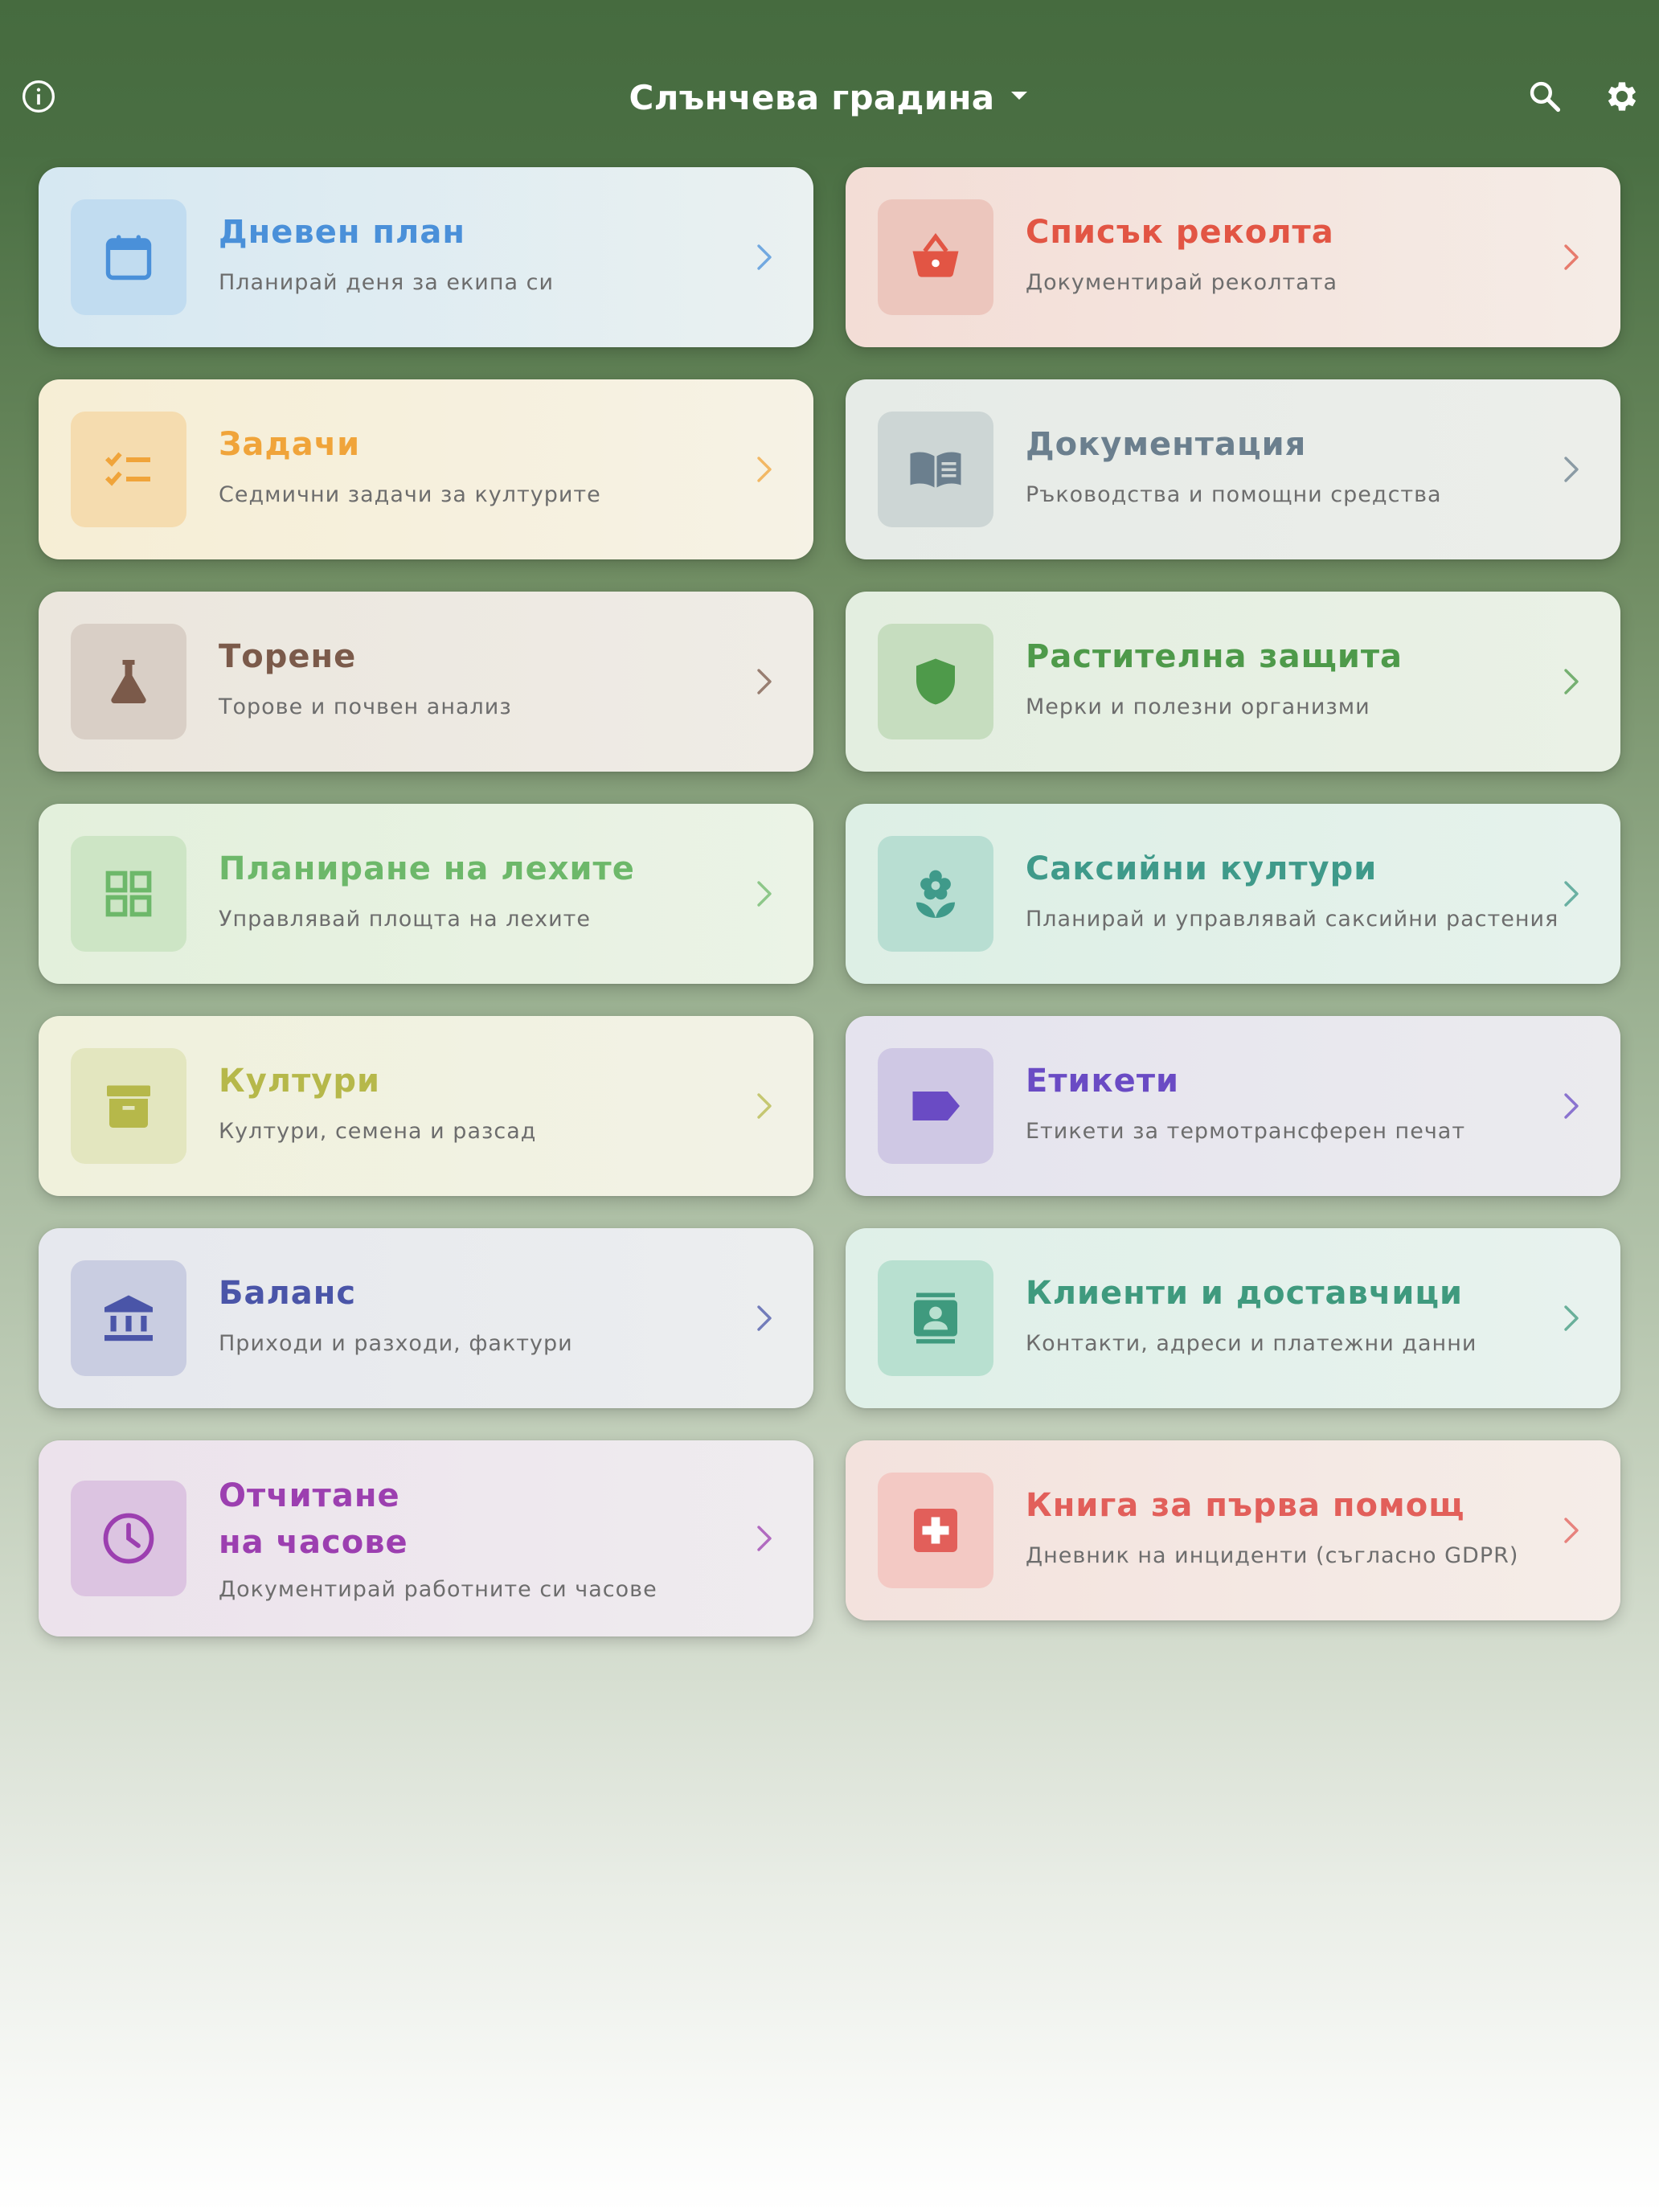 The height and width of the screenshot is (2212, 1659). Describe the element at coordinates (1234, 495) in the screenshot. I see `card-subtitle: Ръководства и помощни средства` at that location.